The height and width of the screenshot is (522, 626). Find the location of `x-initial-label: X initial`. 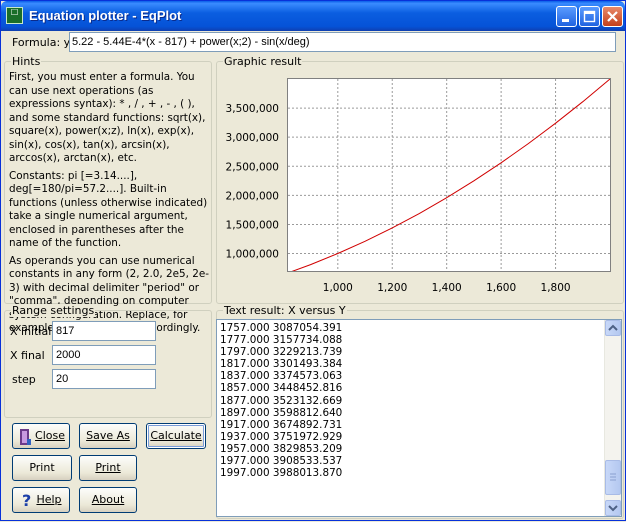

x-initial-label: X initial is located at coordinates (31, 331).